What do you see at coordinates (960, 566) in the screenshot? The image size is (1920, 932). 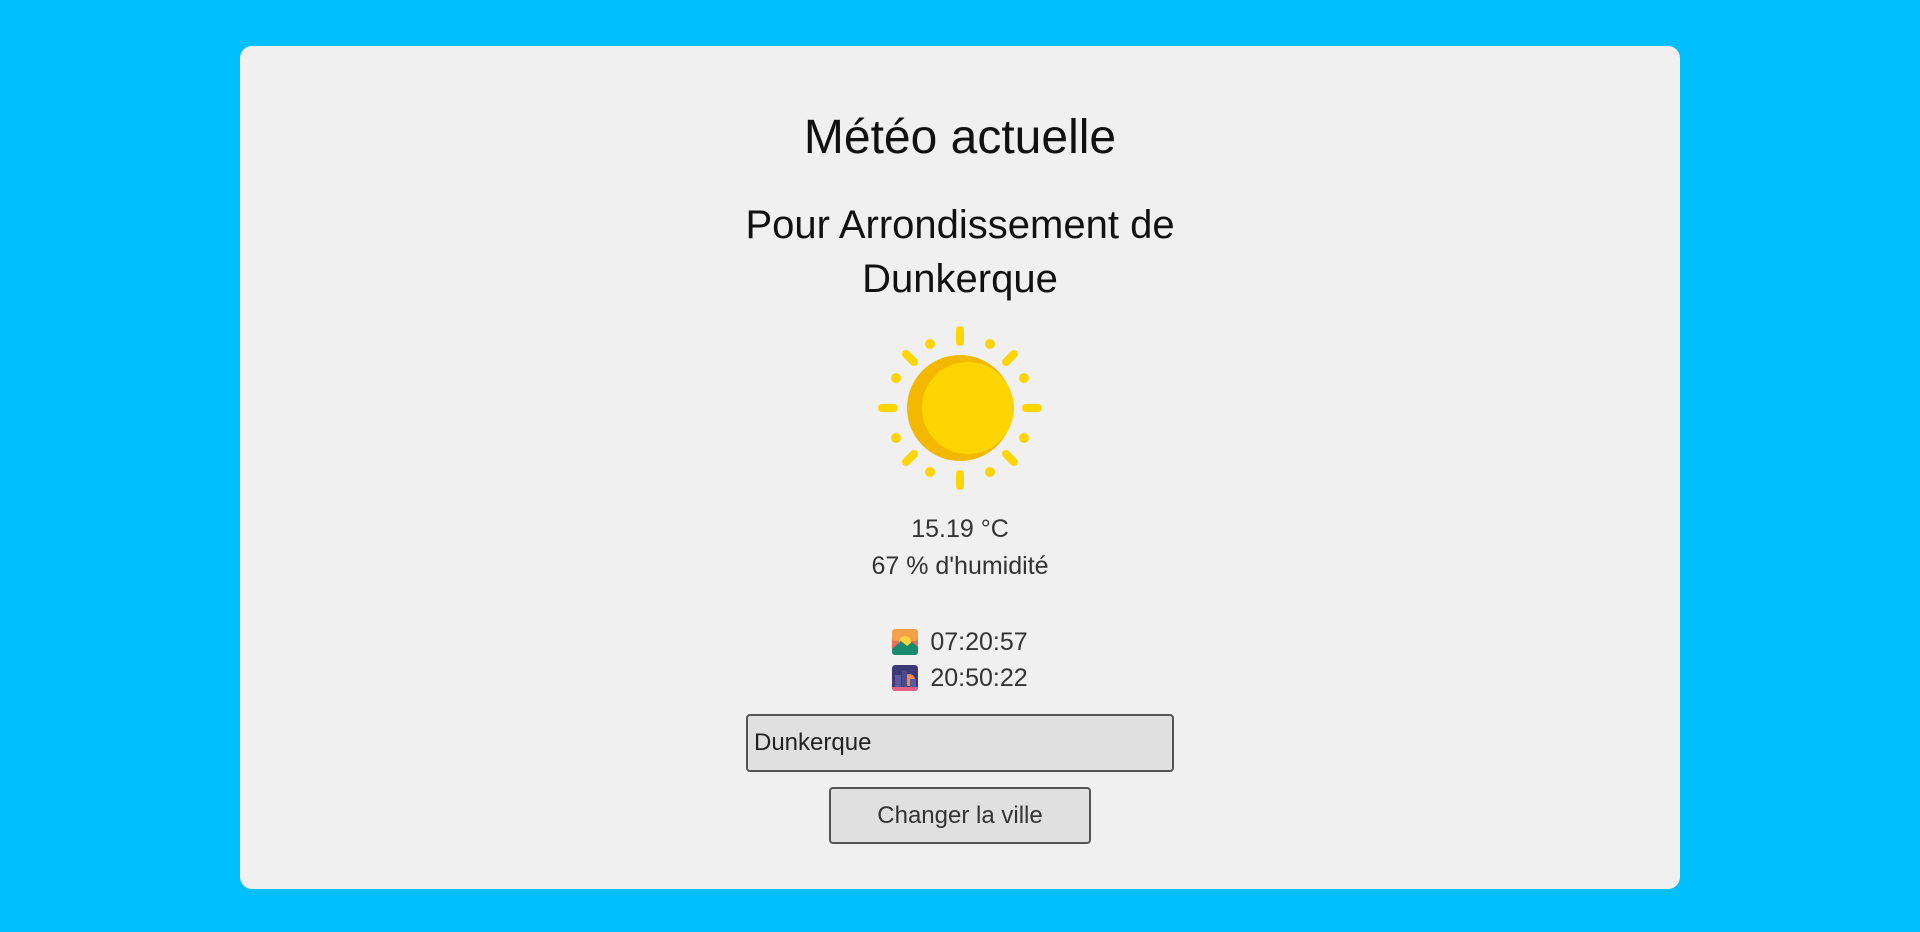 I see `humidity: 67 % d'humidité` at bounding box center [960, 566].